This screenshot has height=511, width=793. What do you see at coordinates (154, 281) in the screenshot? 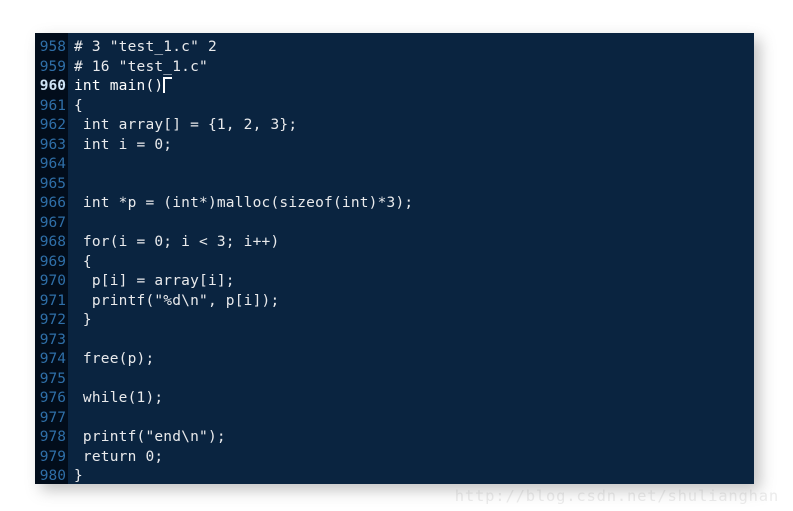
I see `code-line-text: p[i] = array[i];` at bounding box center [154, 281].